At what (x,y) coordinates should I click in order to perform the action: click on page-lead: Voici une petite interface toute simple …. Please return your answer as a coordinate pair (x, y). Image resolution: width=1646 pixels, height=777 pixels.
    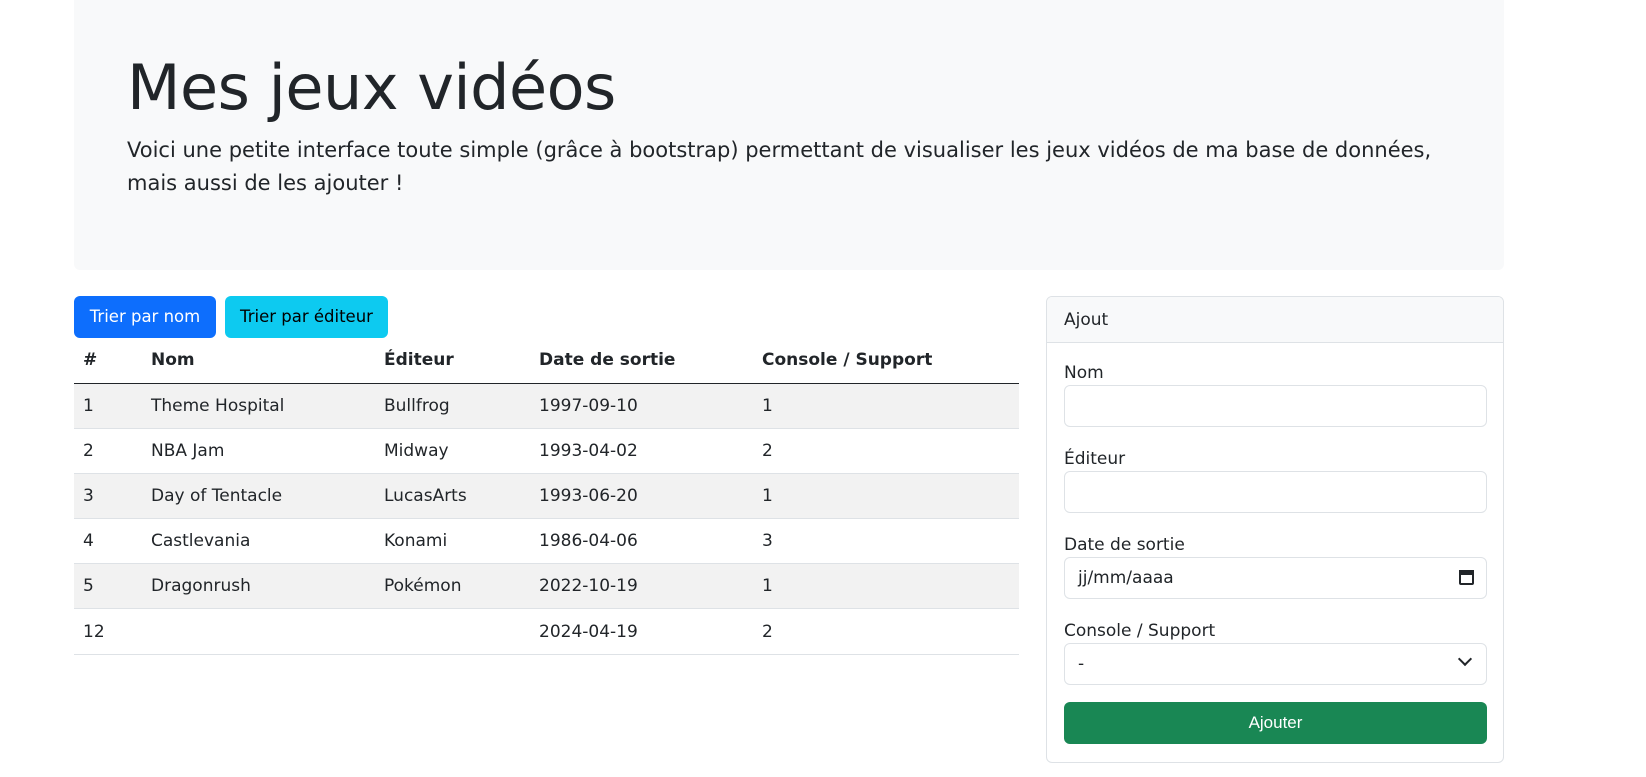
    Looking at the image, I should click on (779, 166).